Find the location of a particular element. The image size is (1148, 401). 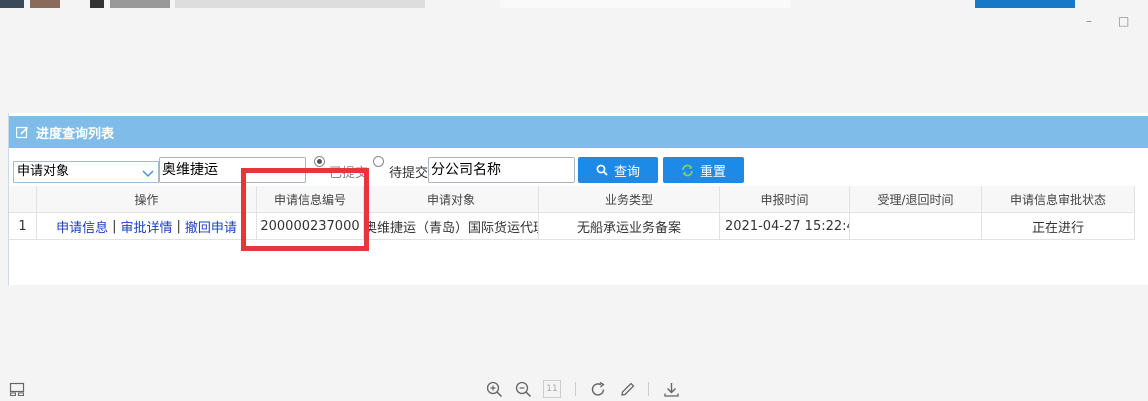

chevron-down-icon is located at coordinates (148, 172).